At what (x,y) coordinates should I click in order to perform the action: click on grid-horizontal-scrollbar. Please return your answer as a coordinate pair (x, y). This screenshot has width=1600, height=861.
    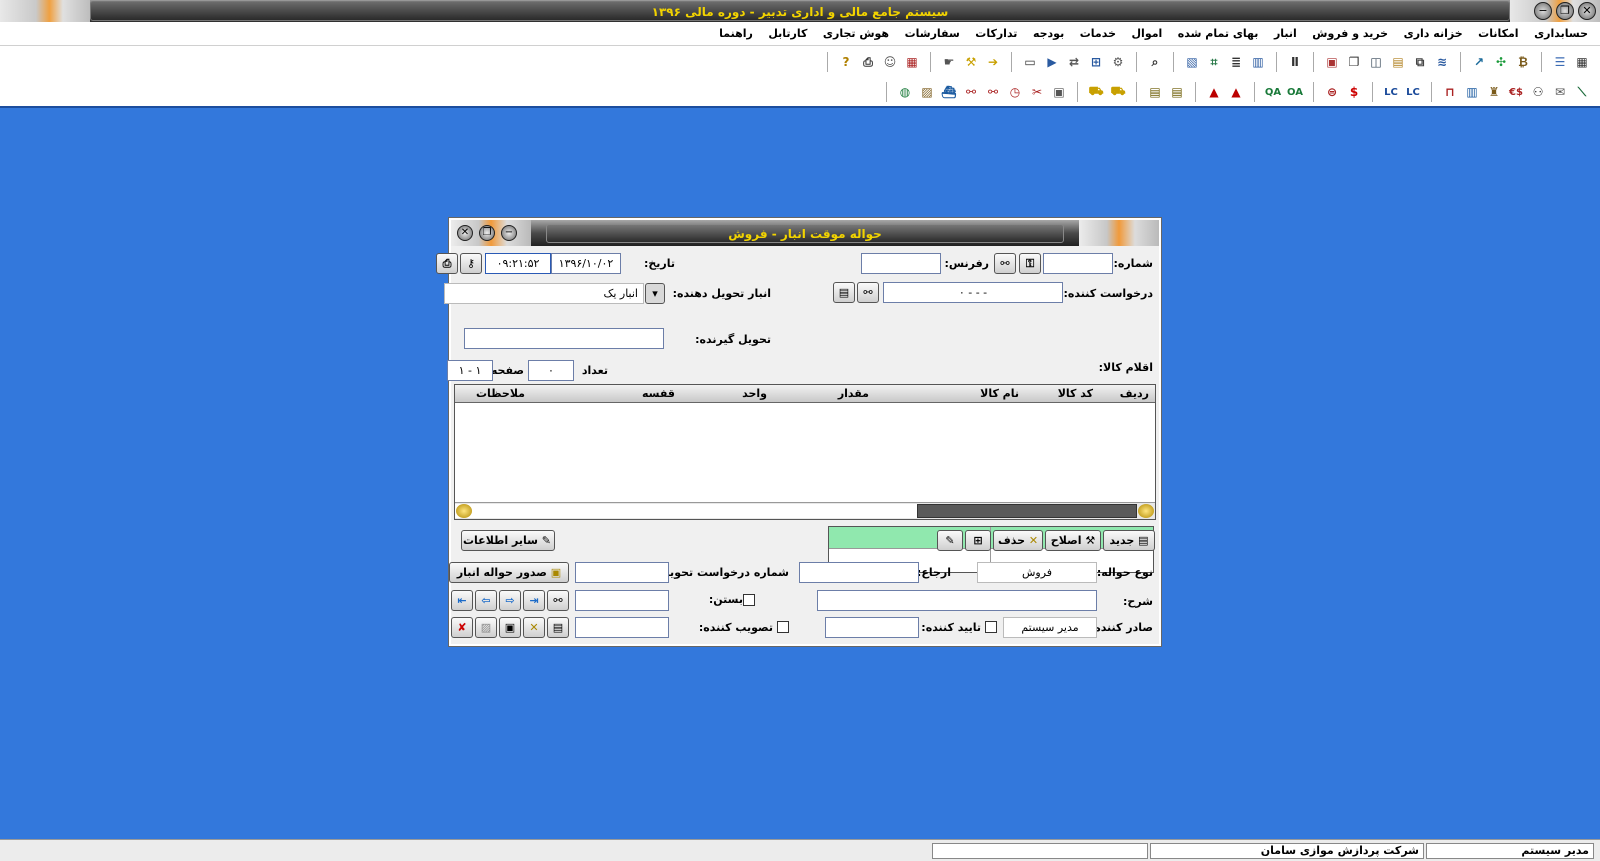
    Looking at the image, I should click on (805, 510).